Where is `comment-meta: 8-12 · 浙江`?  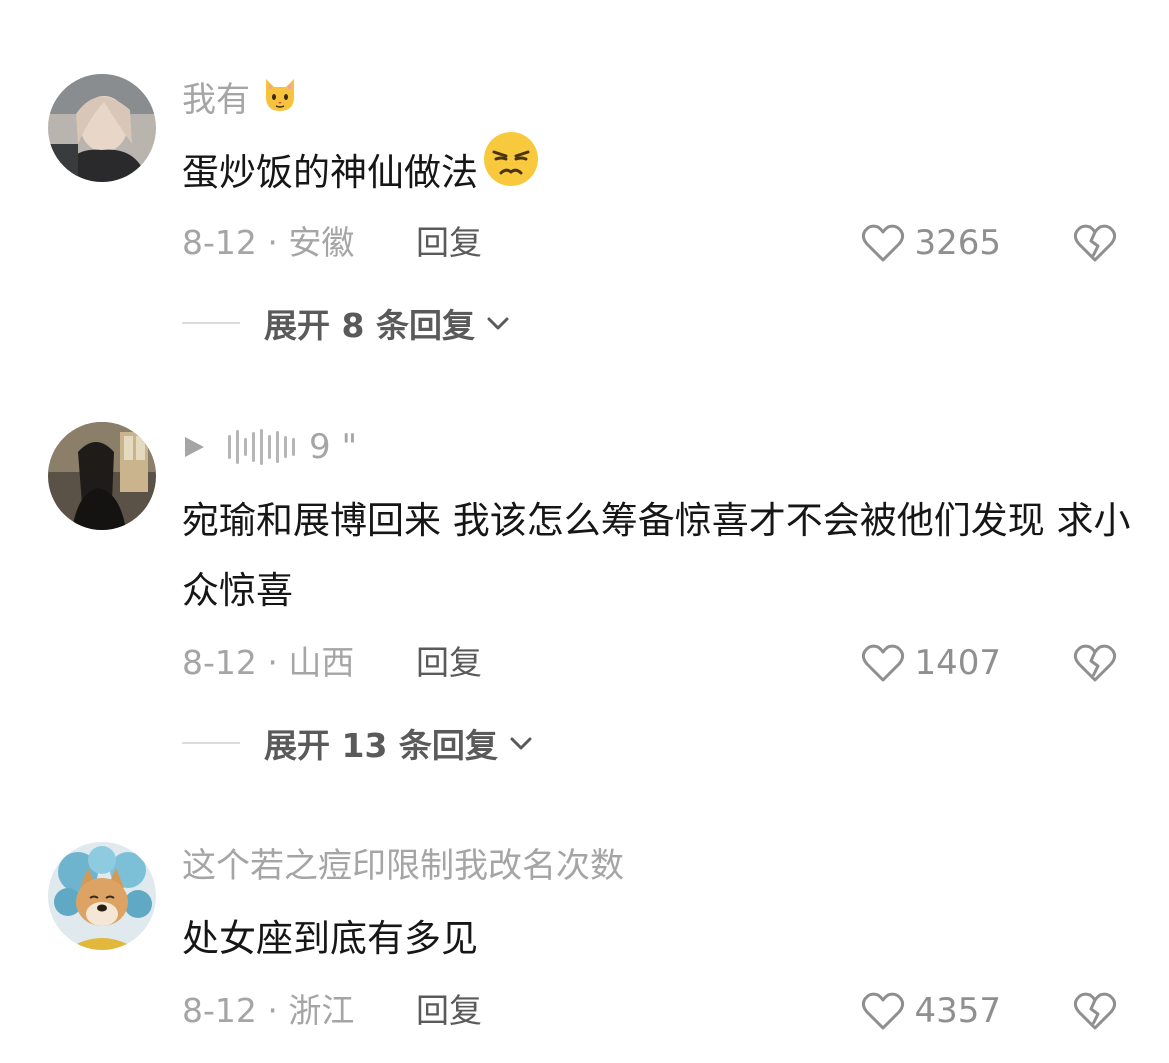
comment-meta: 8-12 · 浙江 is located at coordinates (268, 1010).